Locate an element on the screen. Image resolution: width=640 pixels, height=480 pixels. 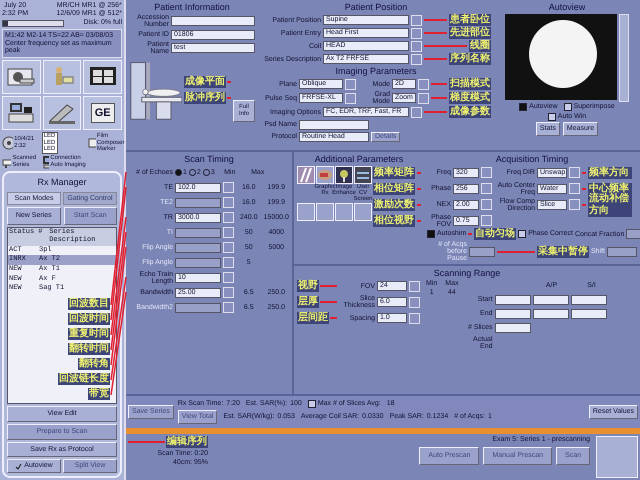
tool-button: GE is located at coordinates (102, 113).